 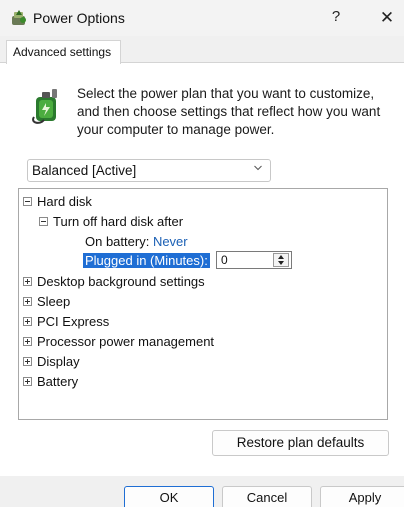 What do you see at coordinates (336, 19) in the screenshot?
I see `help-button: ?` at bounding box center [336, 19].